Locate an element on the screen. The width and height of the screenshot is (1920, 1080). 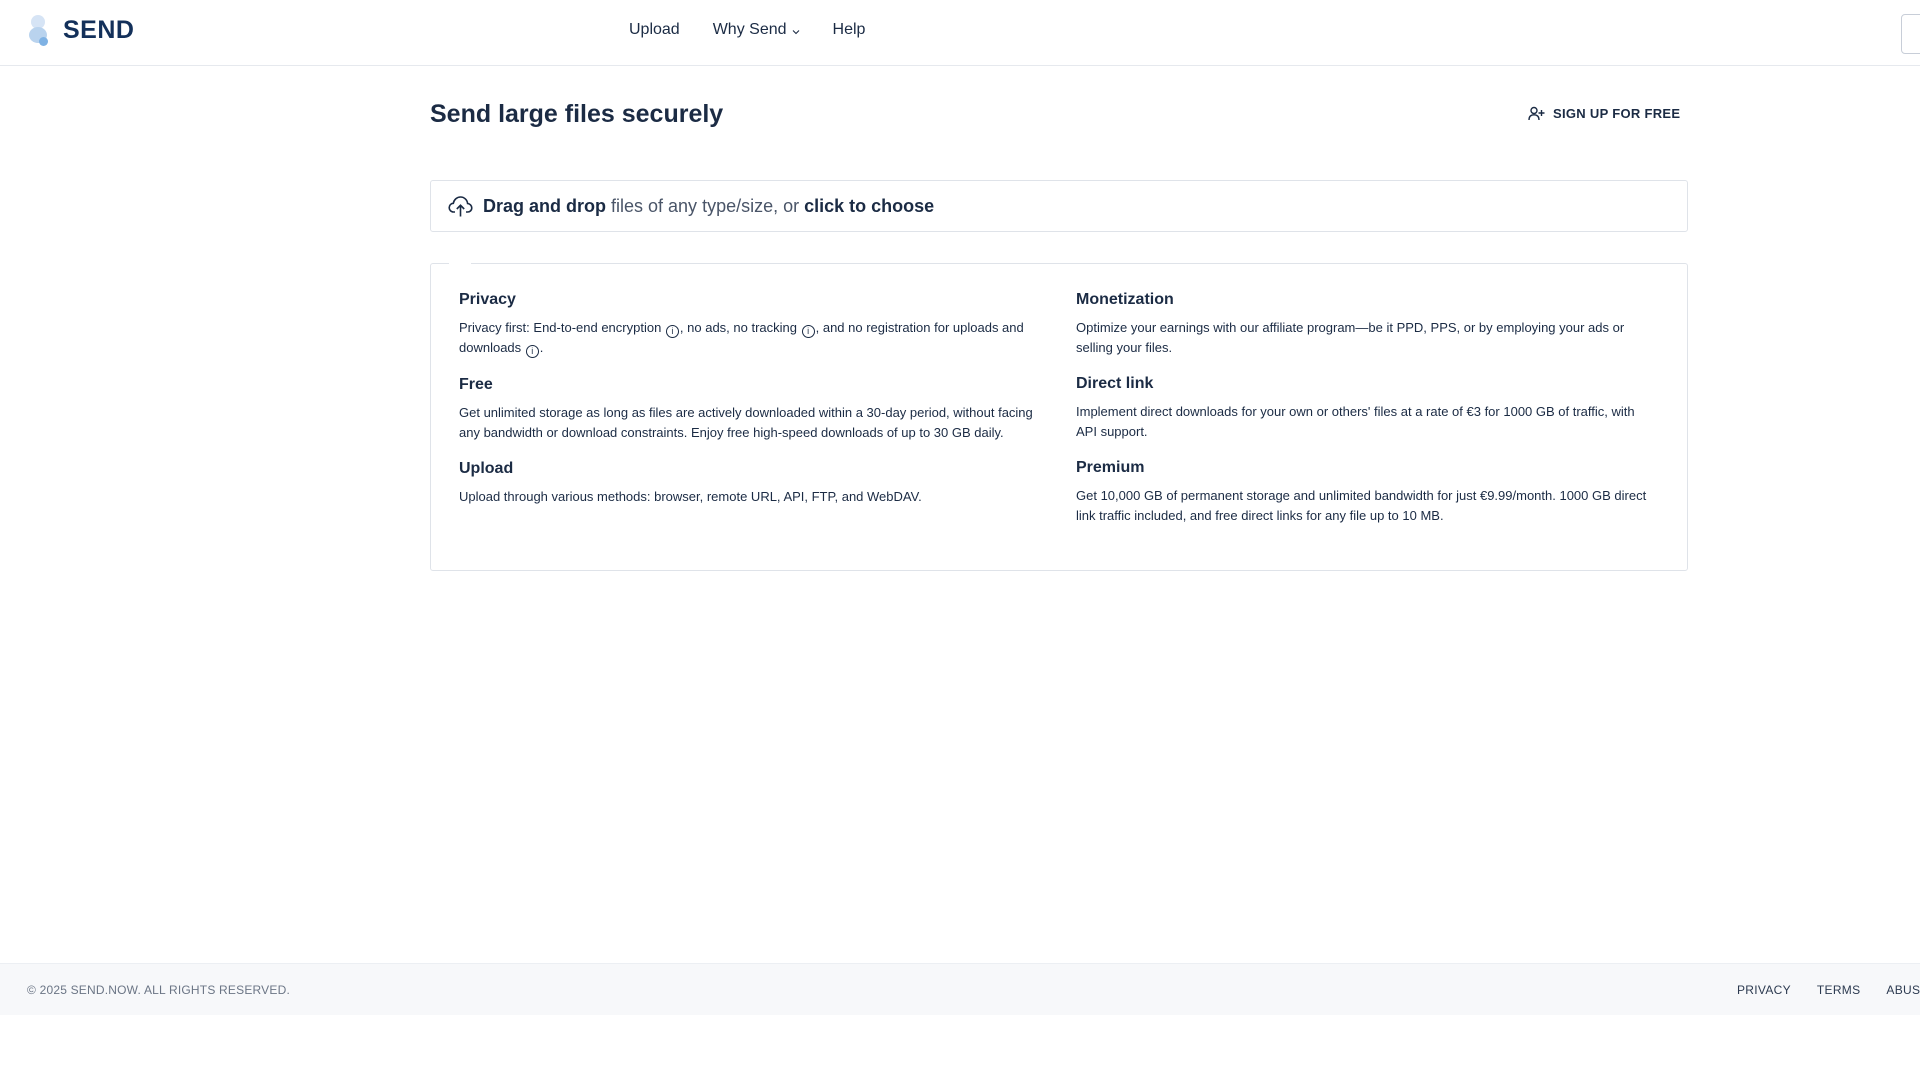
feature-title: Premium is located at coordinates (1110, 467).